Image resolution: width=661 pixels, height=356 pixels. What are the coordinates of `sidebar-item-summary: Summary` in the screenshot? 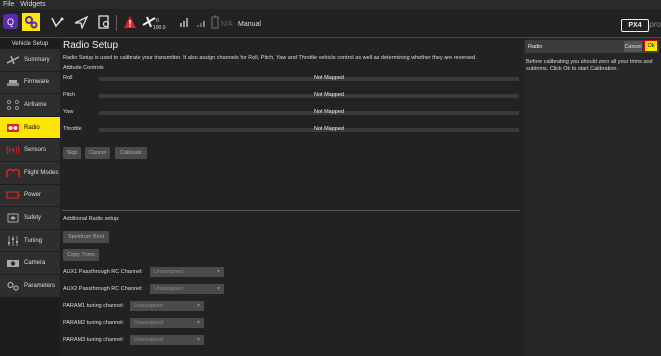 It's located at (30, 60).